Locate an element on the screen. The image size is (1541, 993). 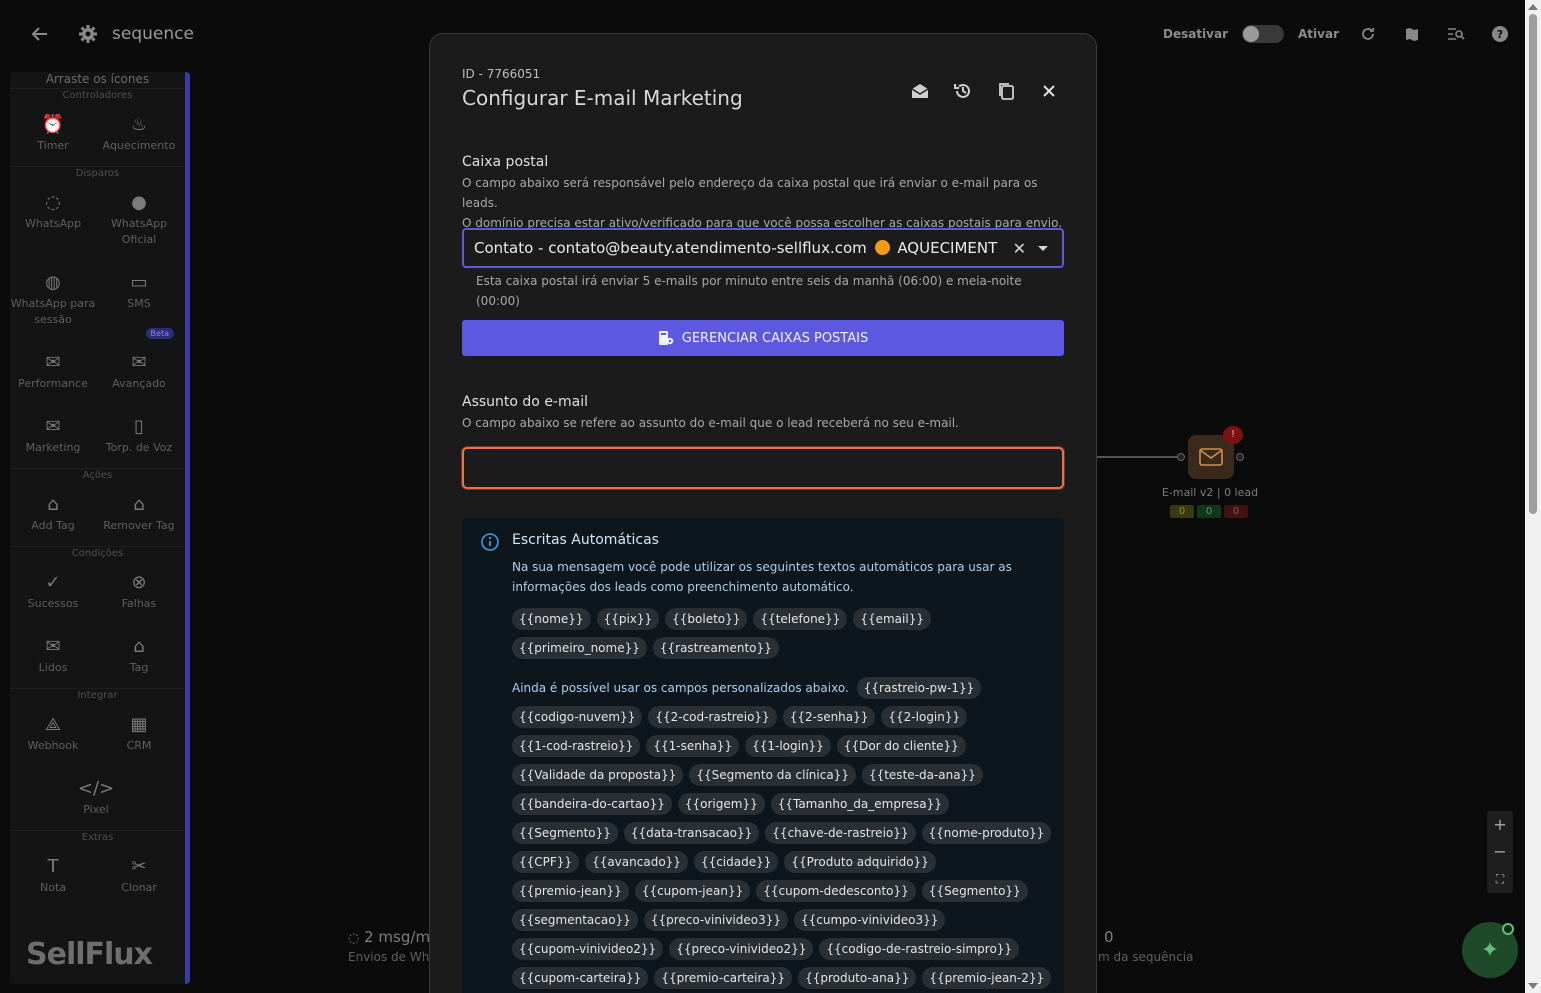
sidebar-item-lidos: ✉ Lidos is located at coordinates (53, 656).